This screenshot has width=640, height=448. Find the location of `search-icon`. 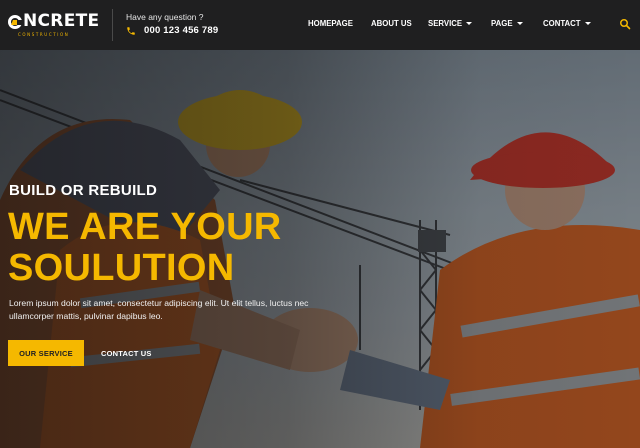

search-icon is located at coordinates (625, 24).